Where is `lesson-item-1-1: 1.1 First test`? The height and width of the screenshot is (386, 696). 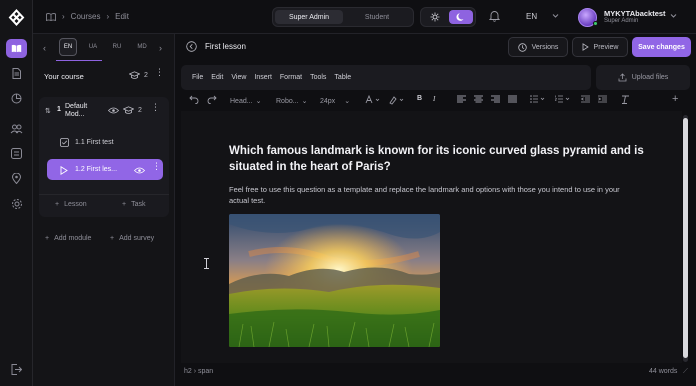 lesson-item-1-1: 1.1 First test is located at coordinates (94, 142).